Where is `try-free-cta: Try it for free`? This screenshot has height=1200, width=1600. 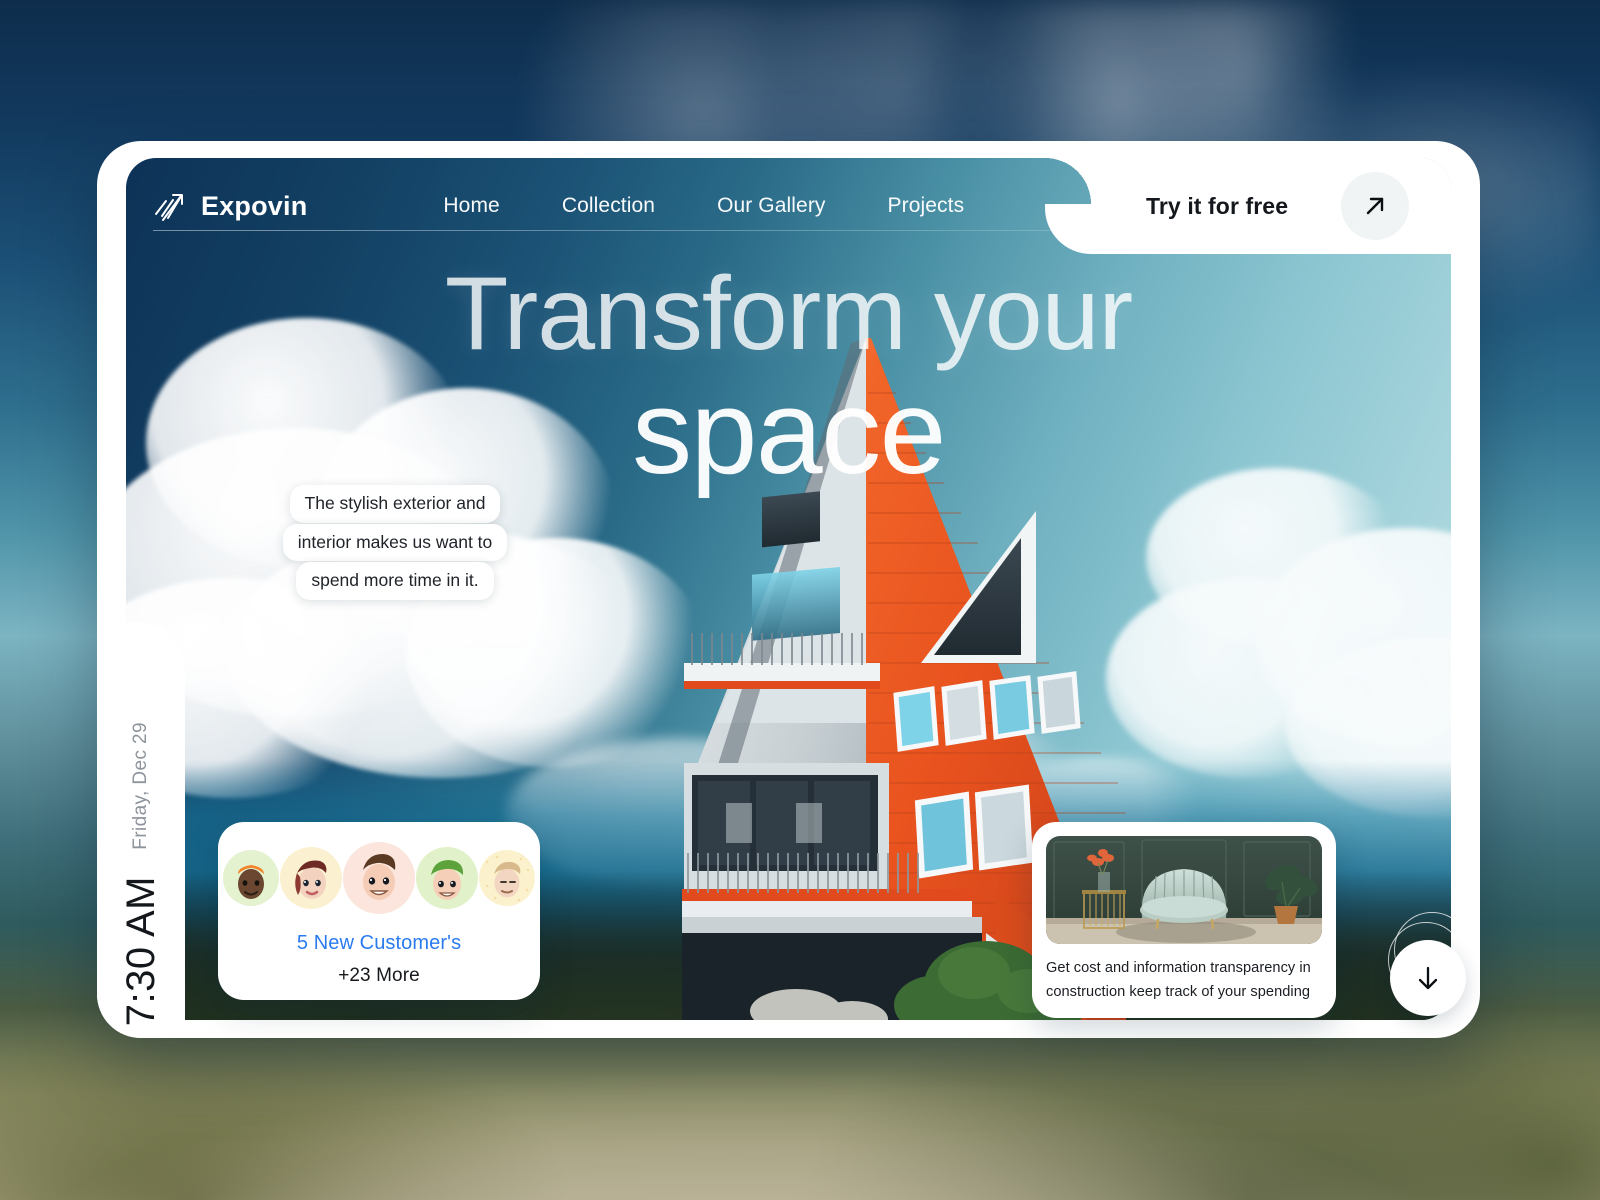
try-free-cta: Try it for free is located at coordinates (1271, 206).